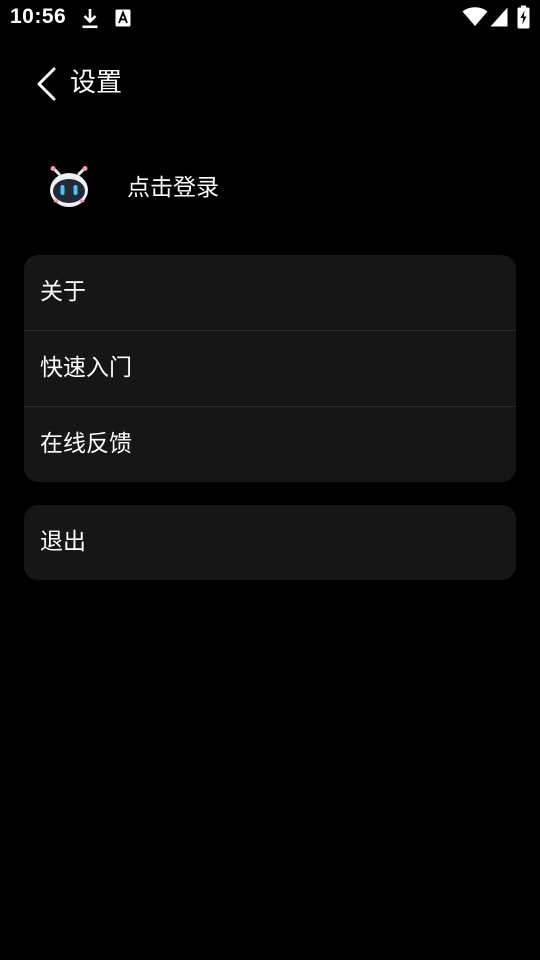  I want to click on menu-item-label: 快速入门, so click(86, 368).